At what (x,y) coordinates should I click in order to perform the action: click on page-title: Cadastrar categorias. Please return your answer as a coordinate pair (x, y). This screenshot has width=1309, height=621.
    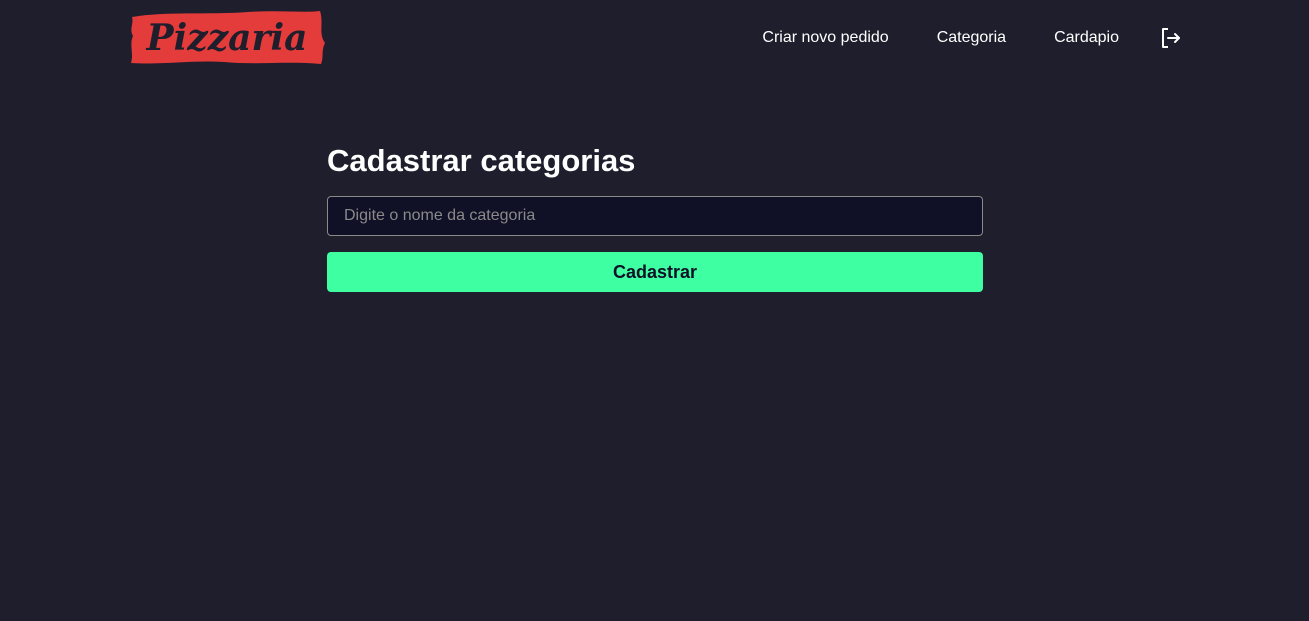
    Looking at the image, I should click on (481, 160).